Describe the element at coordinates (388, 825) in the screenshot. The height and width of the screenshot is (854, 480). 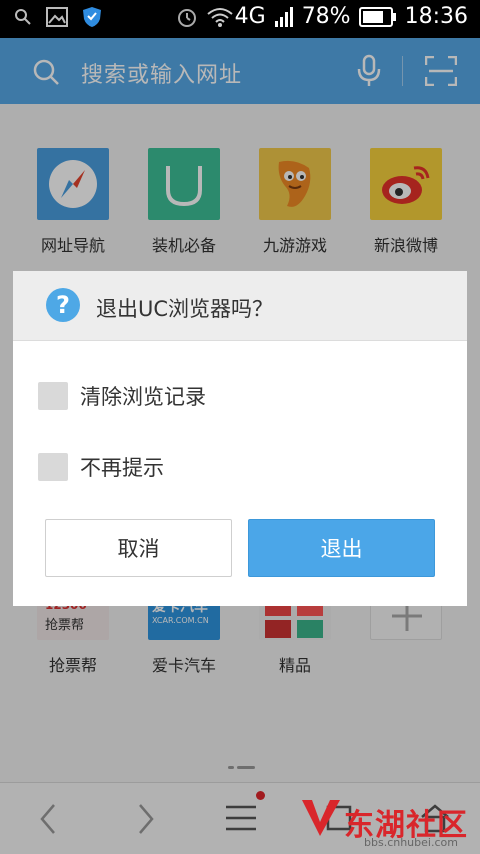
I see `watermark: 东湖社区 bbs.cnhubei.com` at that location.